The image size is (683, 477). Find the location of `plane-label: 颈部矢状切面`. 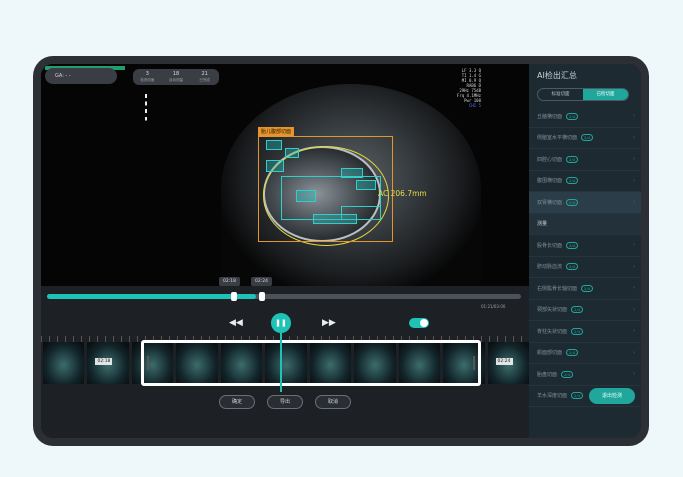

plane-label: 颈部矢状切面 is located at coordinates (552, 310).